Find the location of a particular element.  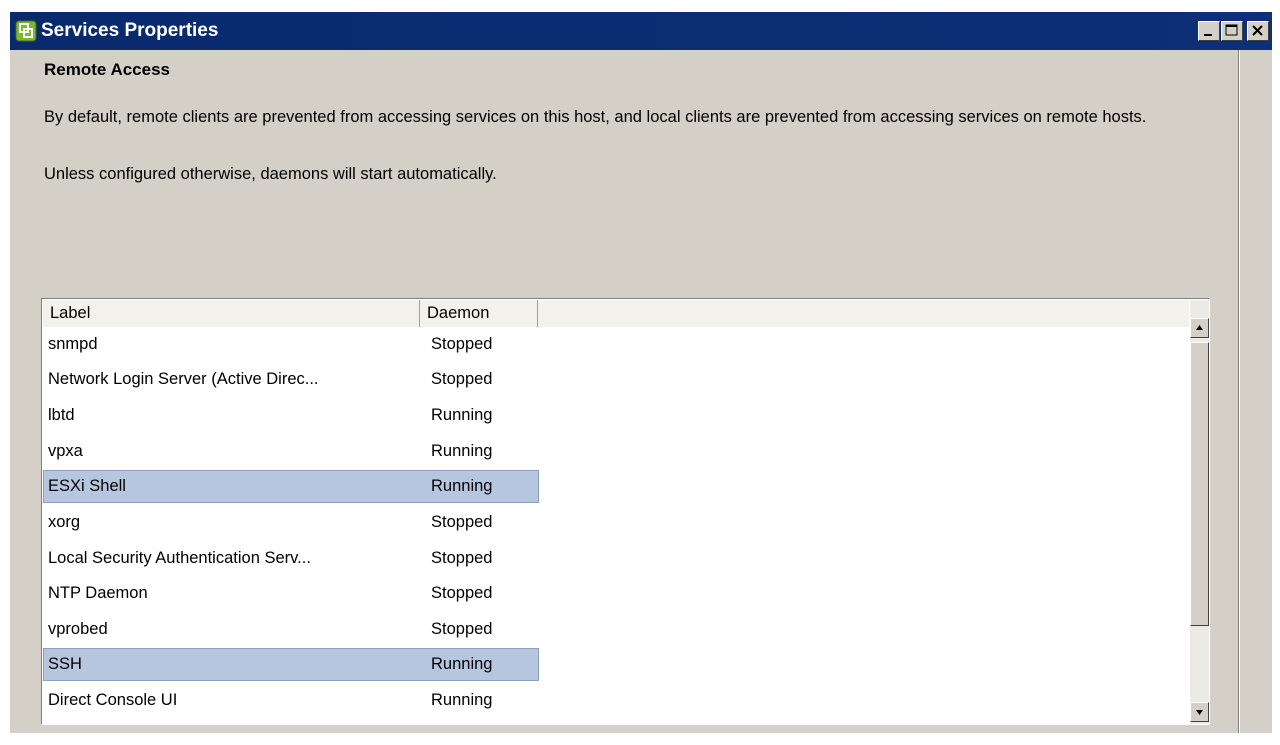

table-row: Direct Console UI Running is located at coordinates (616, 701).